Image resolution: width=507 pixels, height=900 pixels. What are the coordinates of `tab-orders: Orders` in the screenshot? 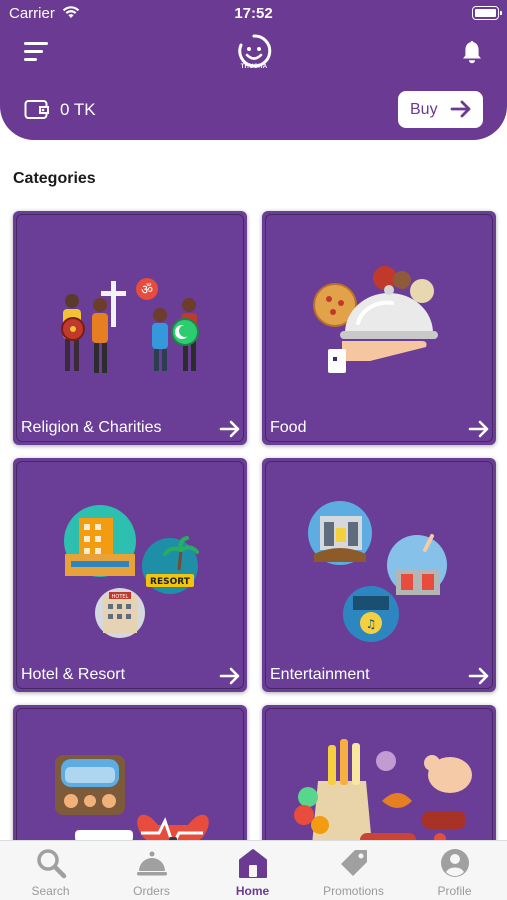 It's located at (151, 870).